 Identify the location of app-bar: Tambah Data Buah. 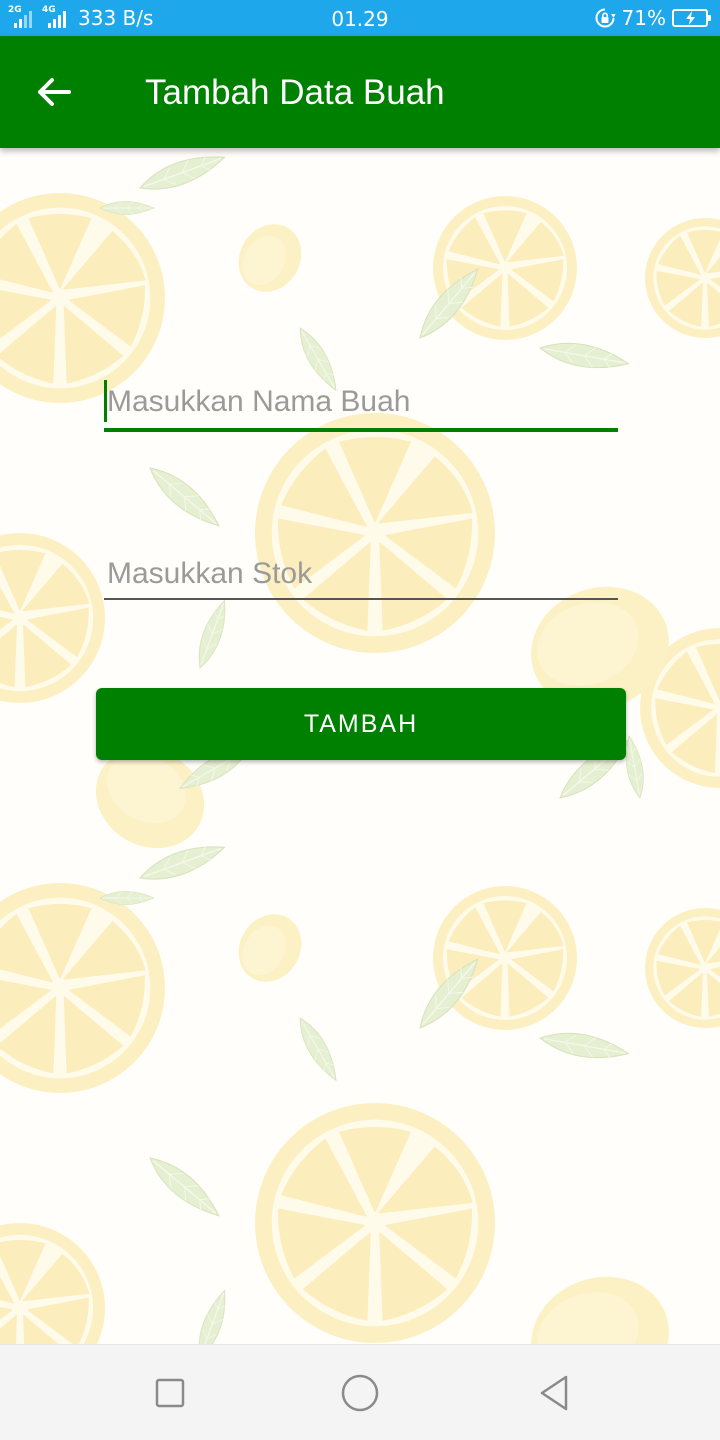
(360, 92).